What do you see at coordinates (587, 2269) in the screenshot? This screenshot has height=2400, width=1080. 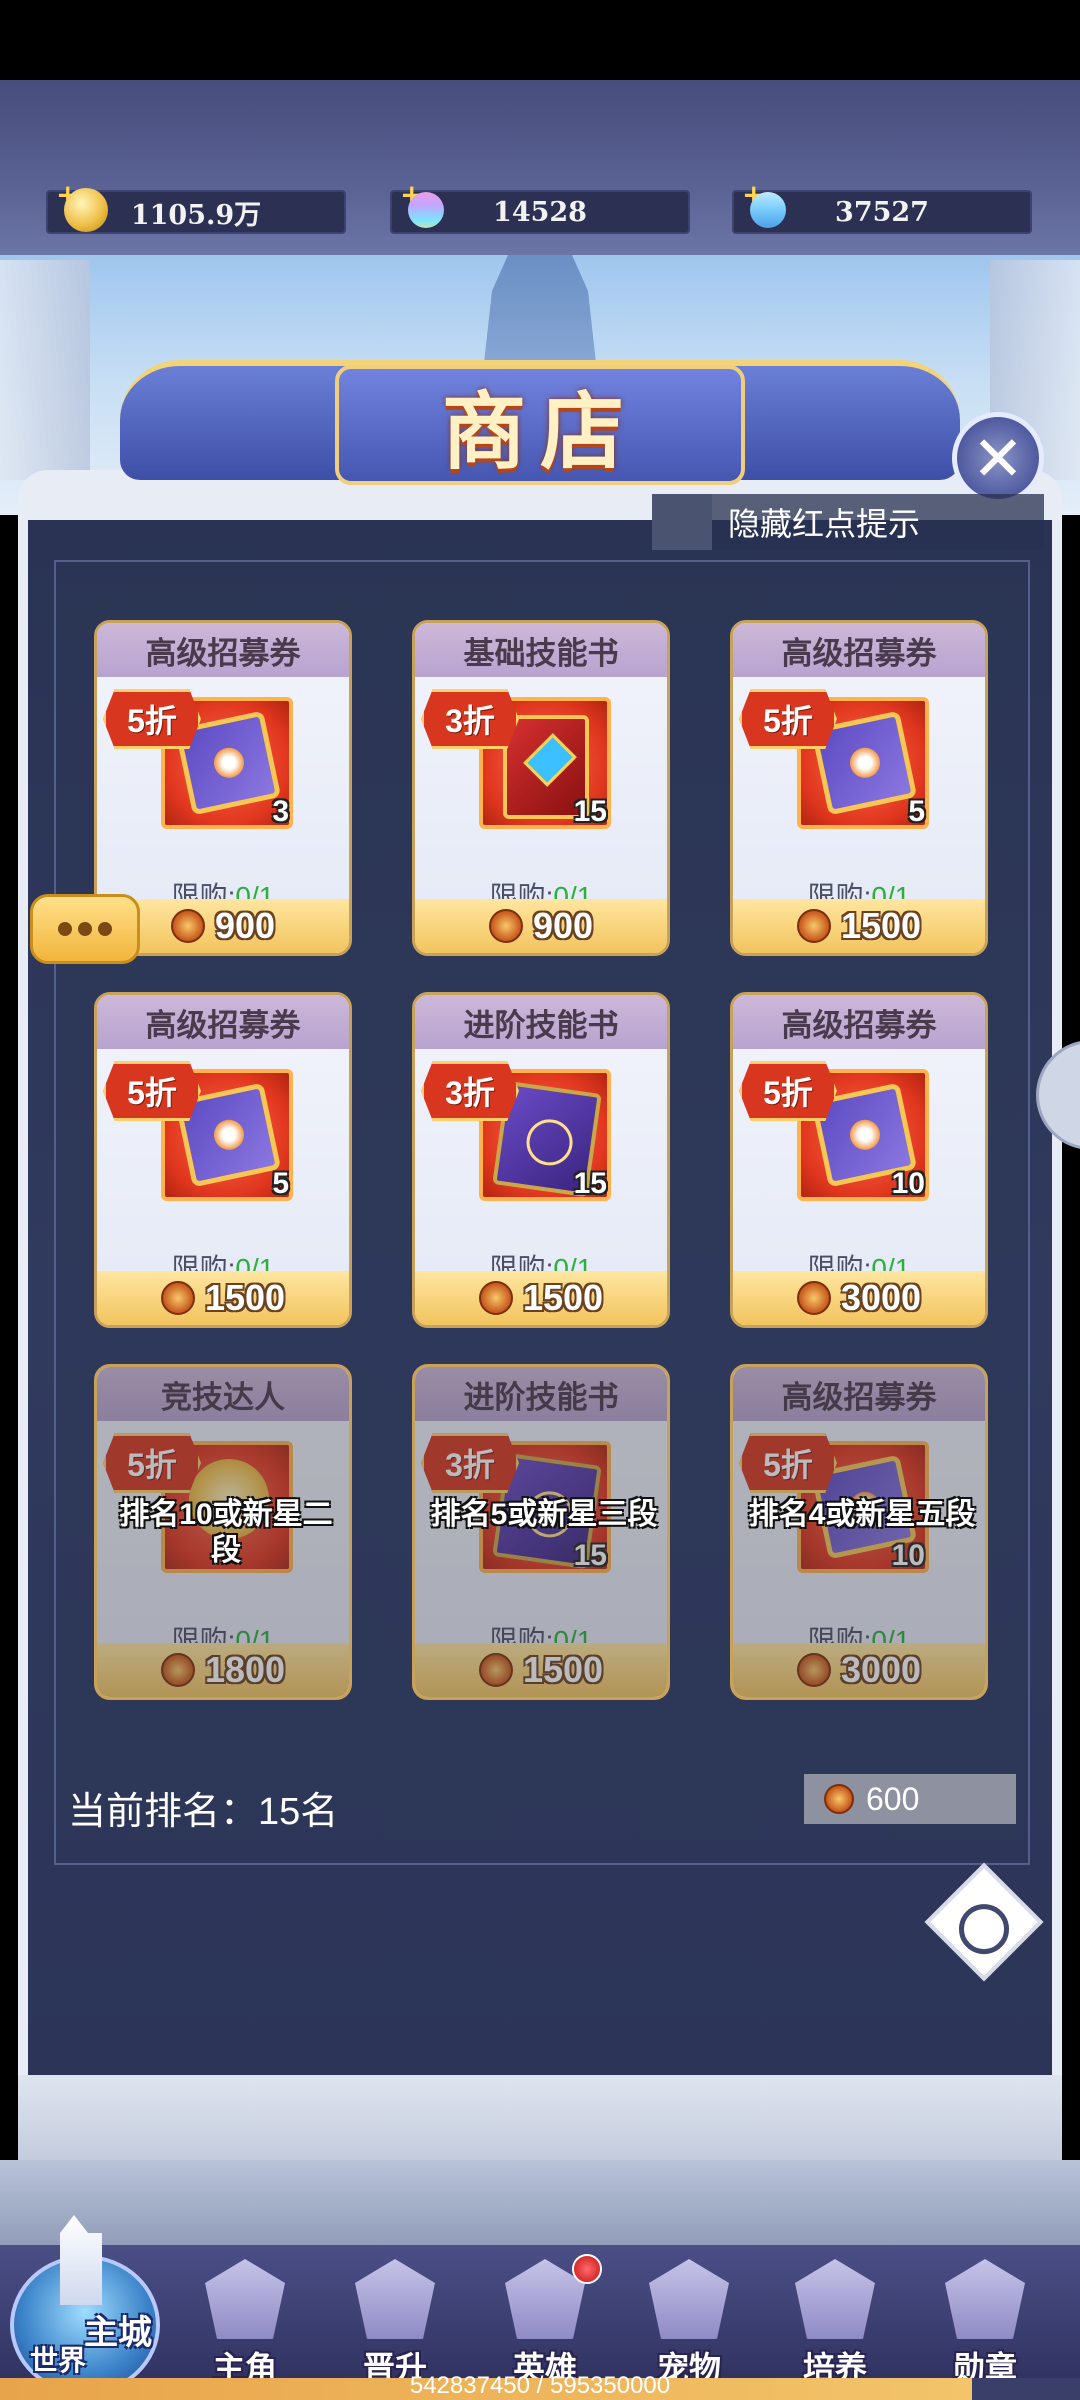 I see `red-dot-notification` at bounding box center [587, 2269].